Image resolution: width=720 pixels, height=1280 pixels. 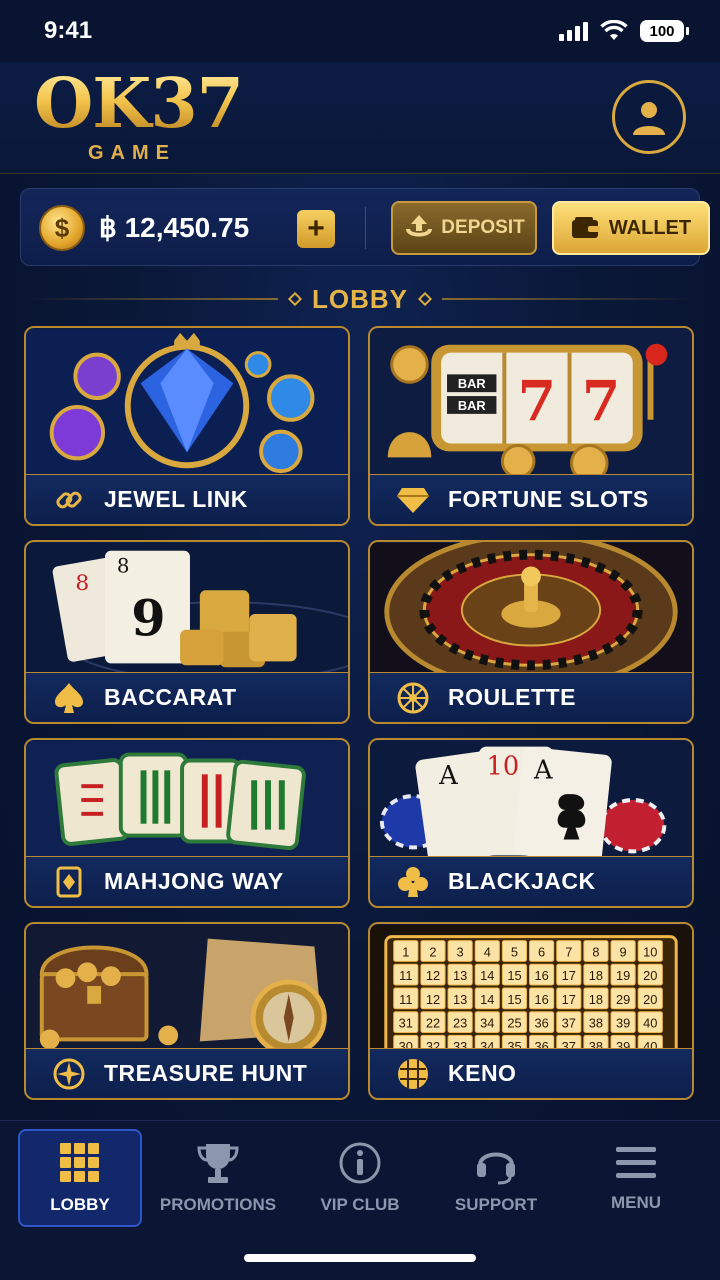 What do you see at coordinates (413, 500) in the screenshot?
I see `diamond-icon` at bounding box center [413, 500].